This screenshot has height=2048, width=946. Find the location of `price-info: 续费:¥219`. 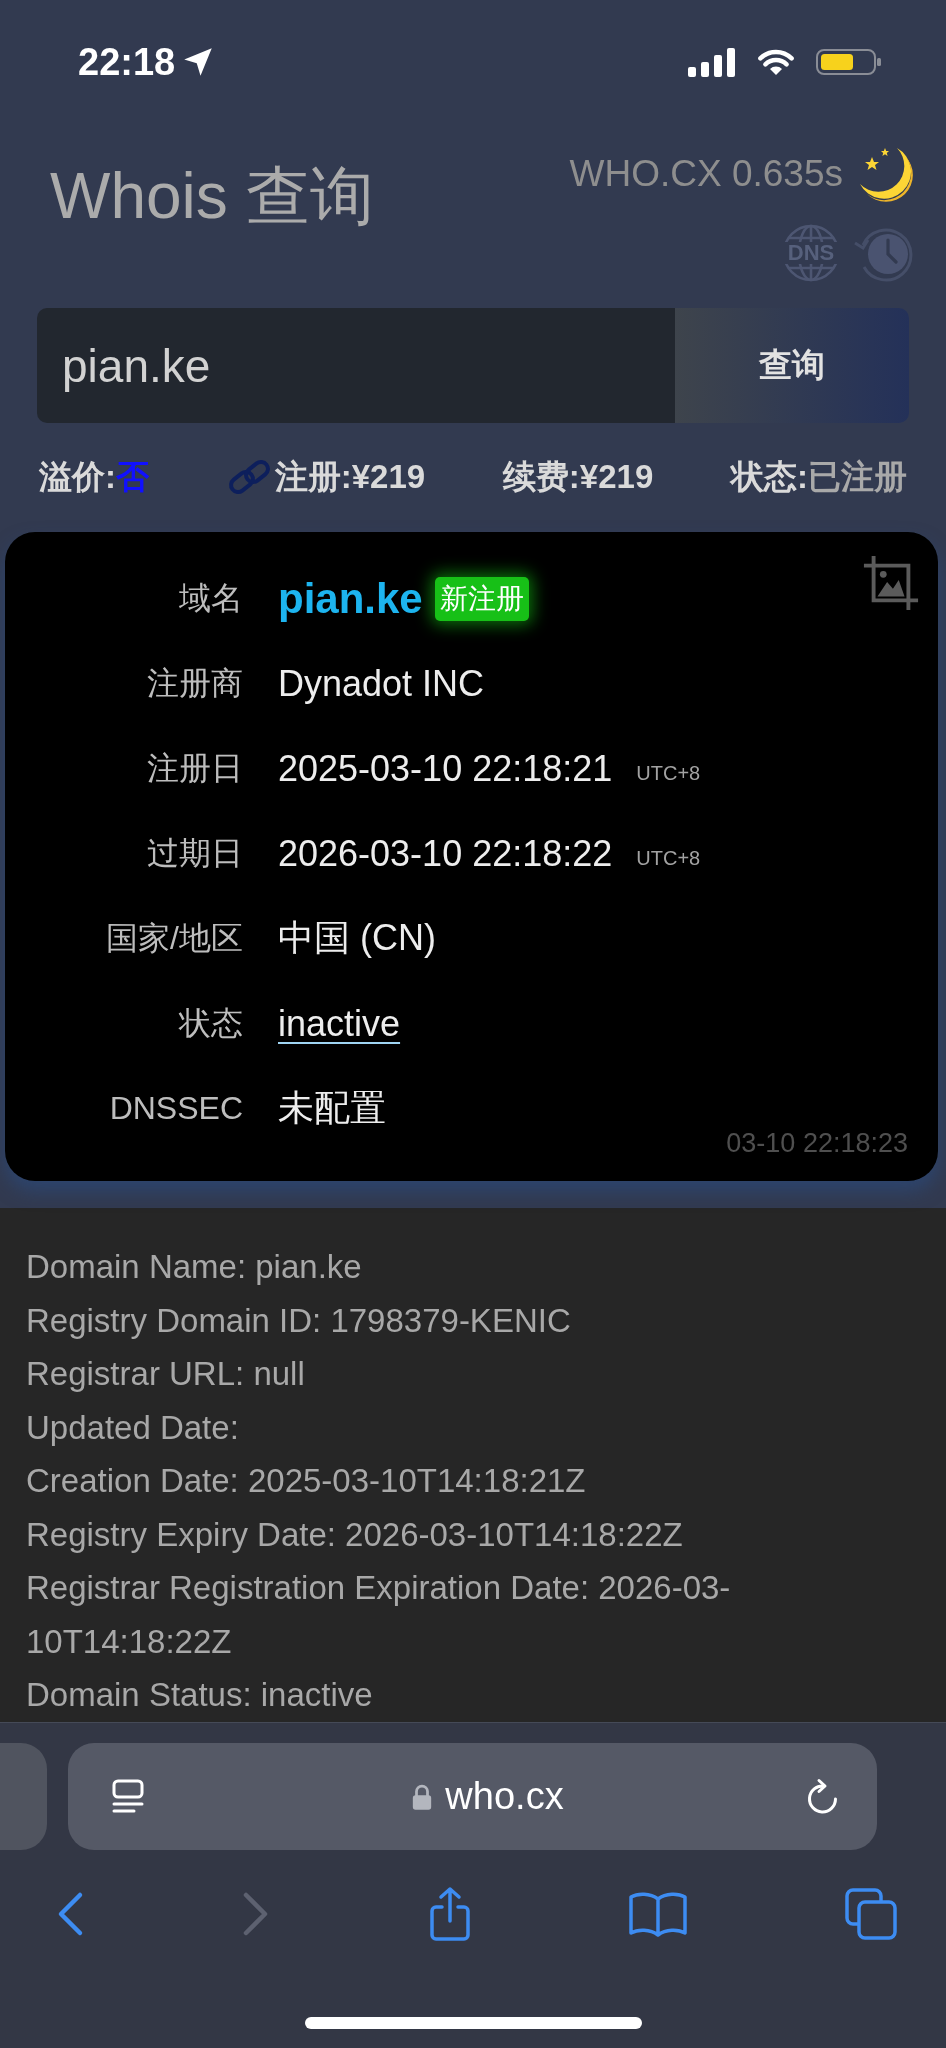

price-info: 续费:¥219 is located at coordinates (578, 476).